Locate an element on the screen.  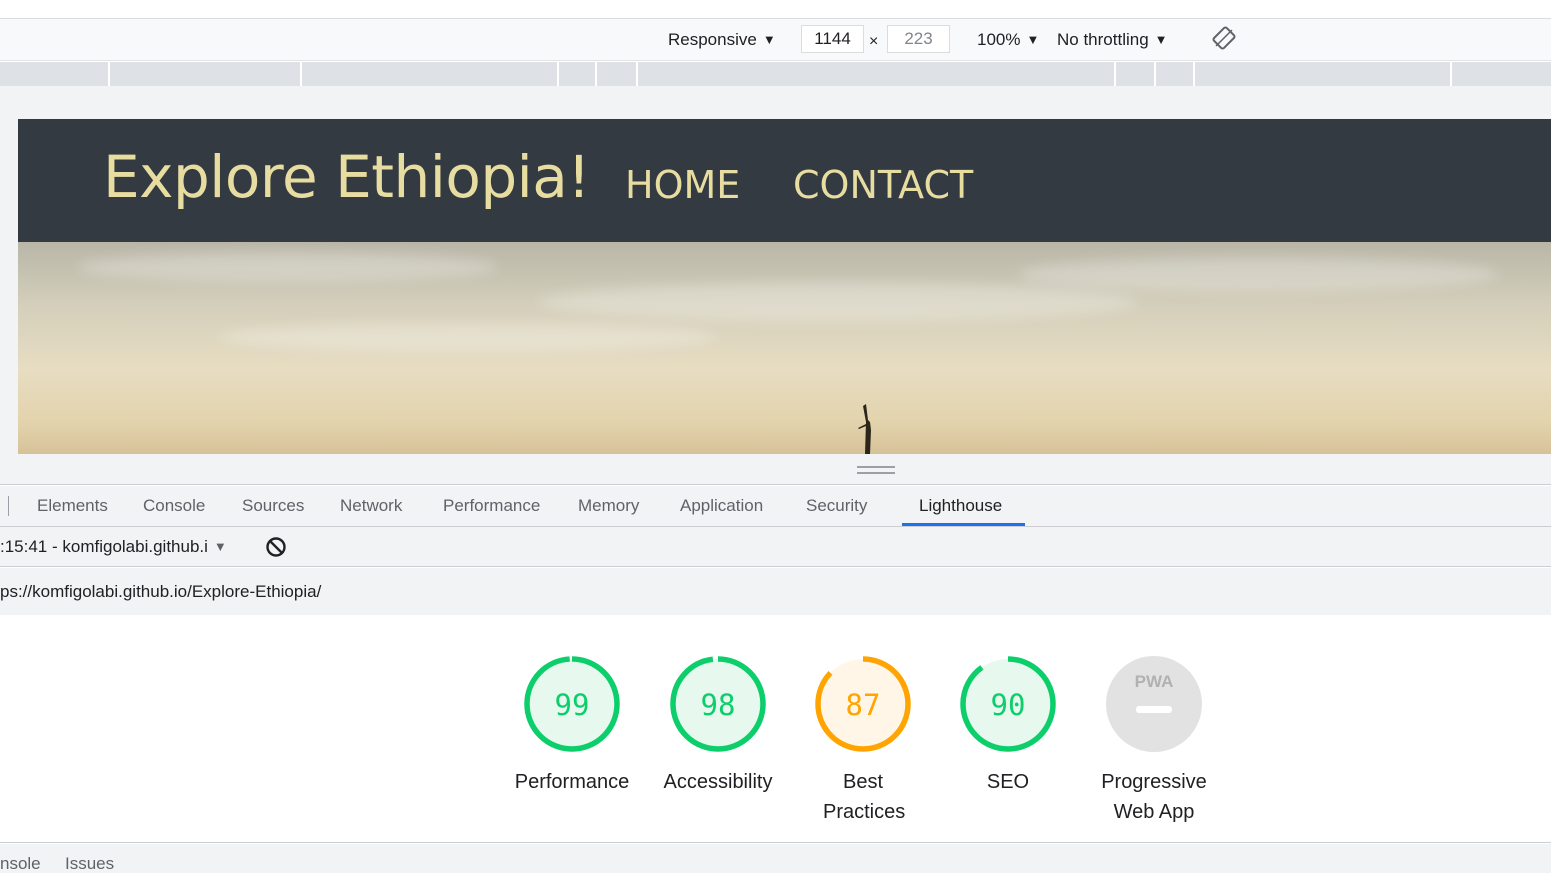
svg-text: 87 is located at coordinates (863, 705).